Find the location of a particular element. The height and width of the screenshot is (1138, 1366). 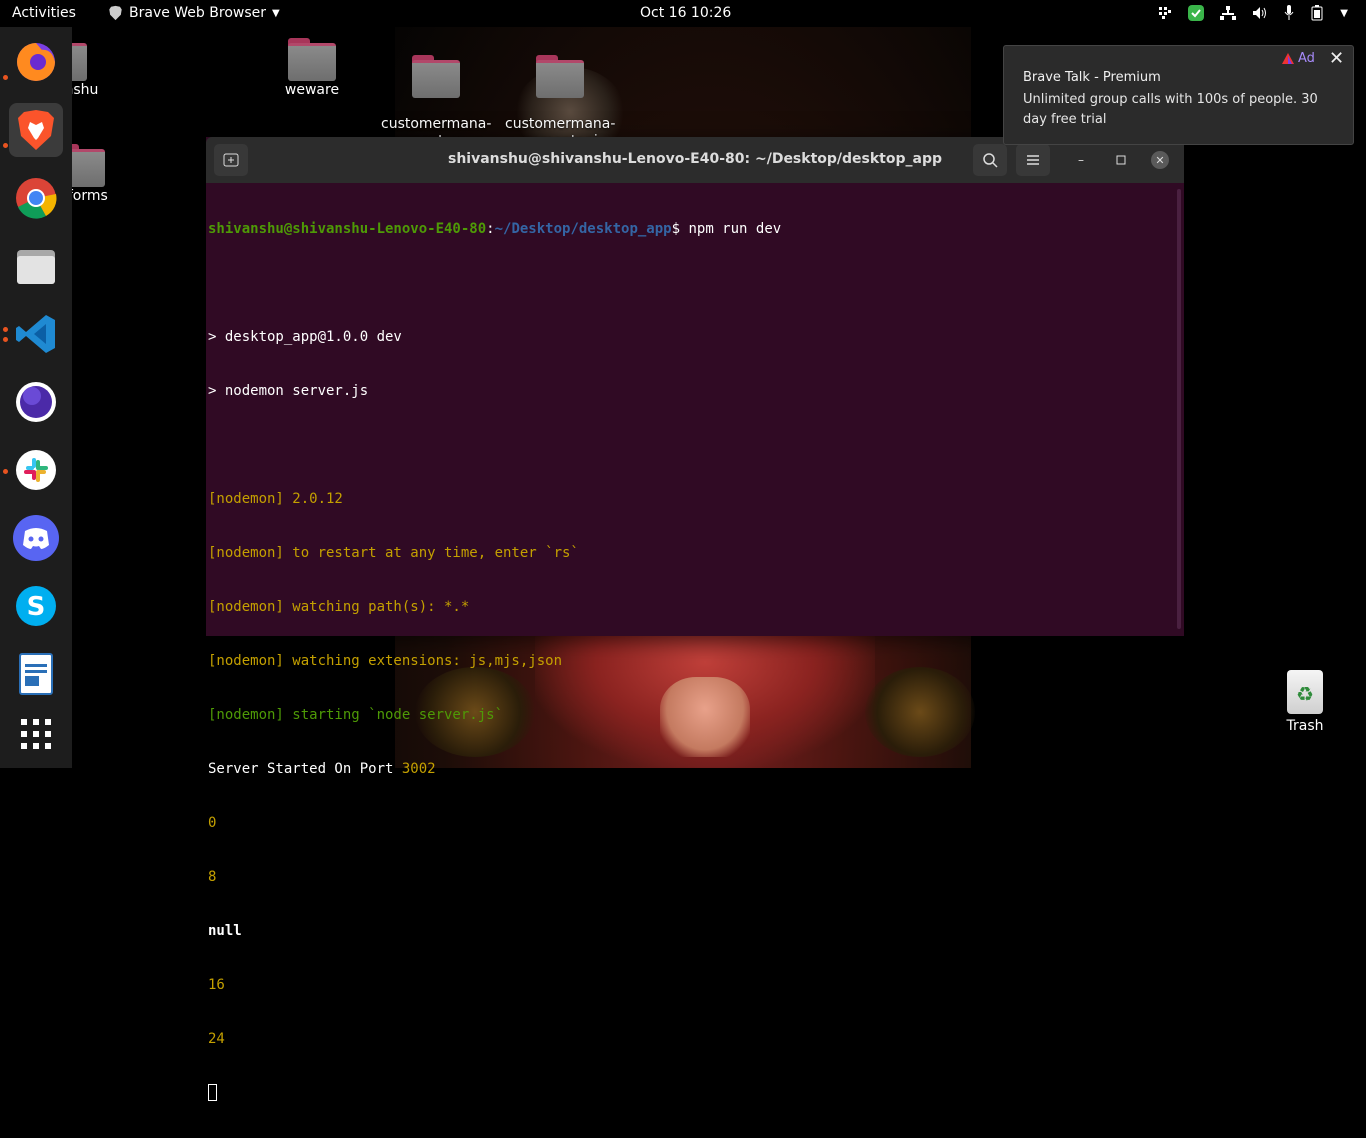

system-tray: ▼ is located at coordinates (1253, 13).